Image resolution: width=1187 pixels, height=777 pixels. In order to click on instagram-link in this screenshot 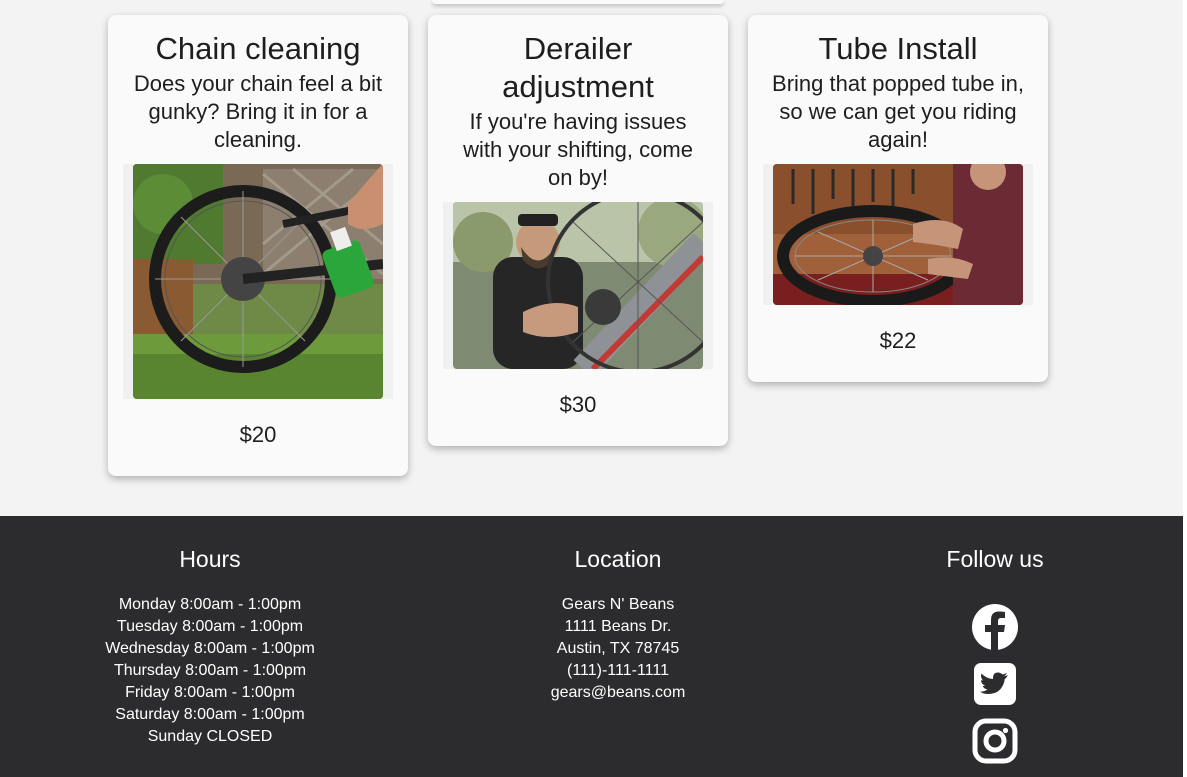, I will do `click(995, 741)`.